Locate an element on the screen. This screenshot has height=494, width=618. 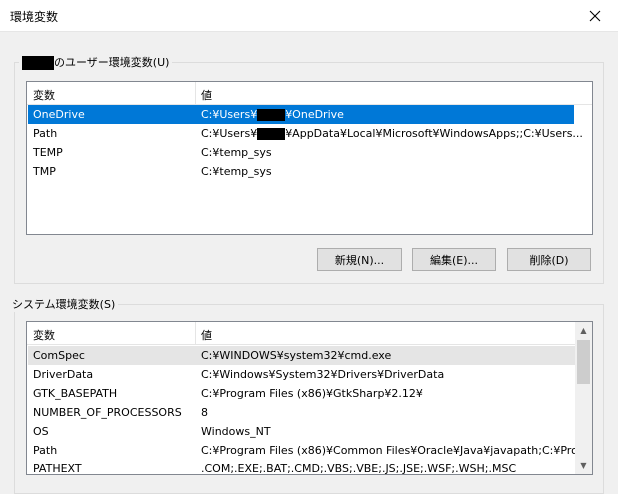
system-variables-label: システム環境変数(S) is located at coordinates (64, 304).